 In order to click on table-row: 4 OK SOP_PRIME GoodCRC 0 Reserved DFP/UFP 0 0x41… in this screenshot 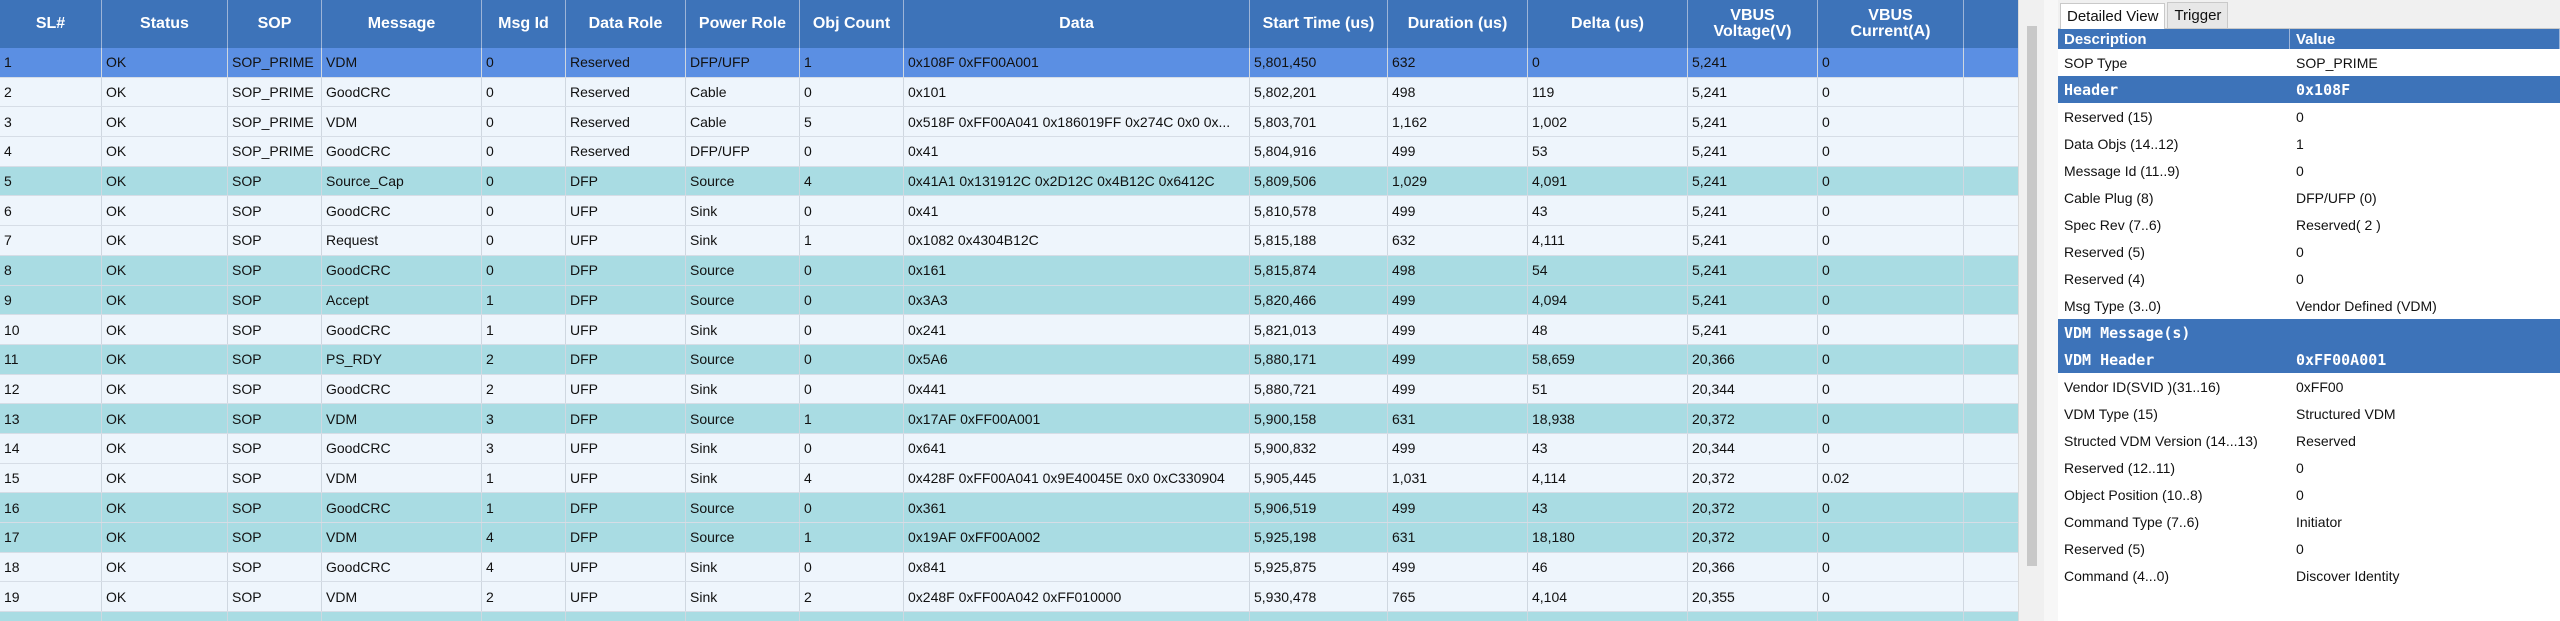, I will do `click(1009, 152)`.